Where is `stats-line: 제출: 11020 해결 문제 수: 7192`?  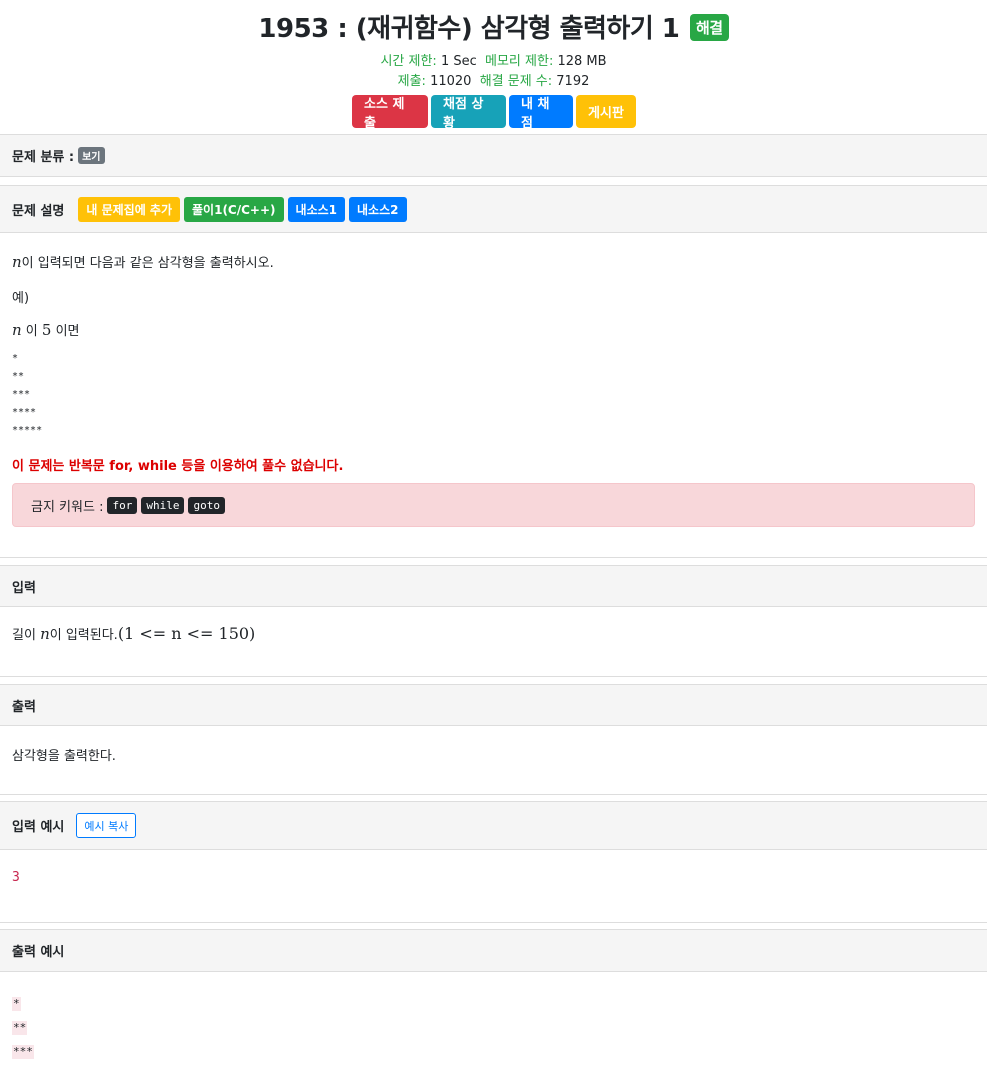 stats-line: 제출: 11020 해결 문제 수: 7192 is located at coordinates (493, 79).